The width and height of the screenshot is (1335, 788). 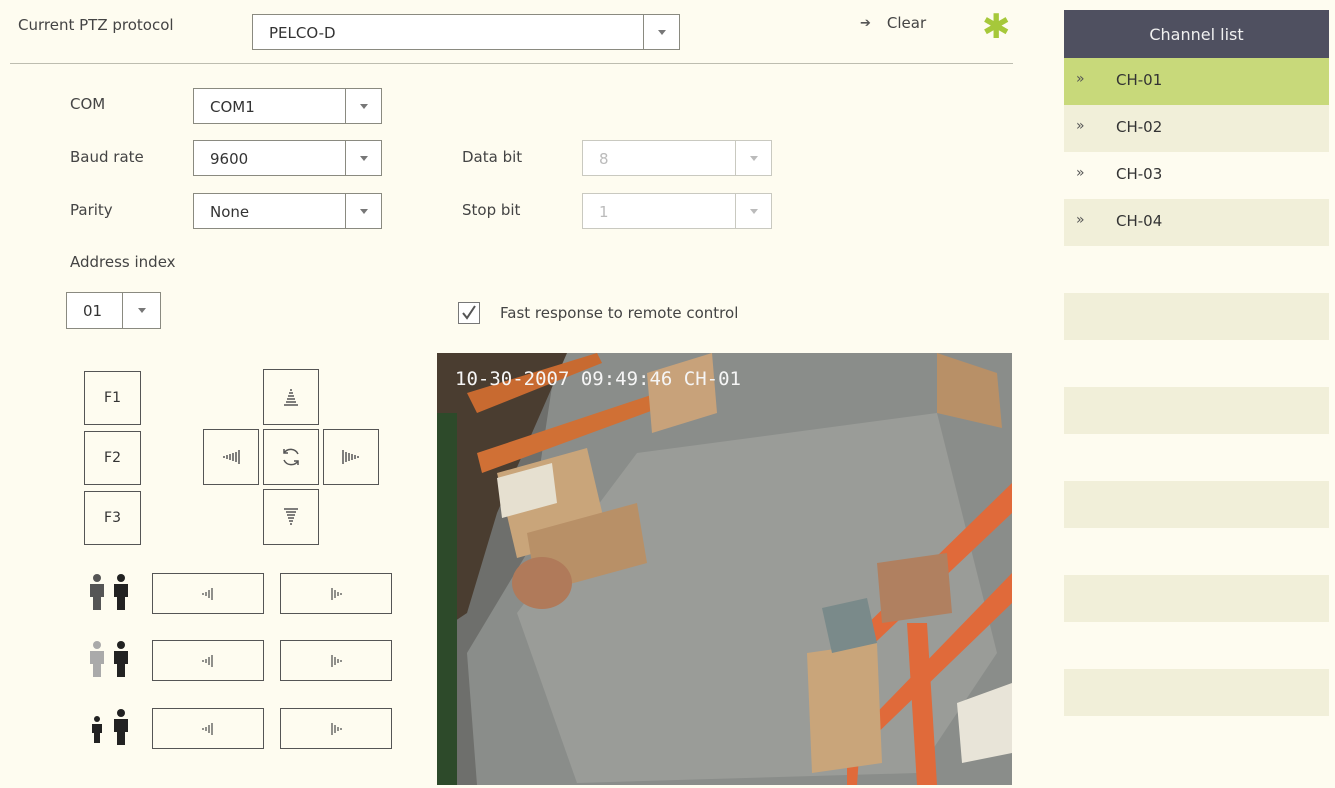 I want to click on channel-item-ch03: » CH-03, so click(x=1196, y=175).